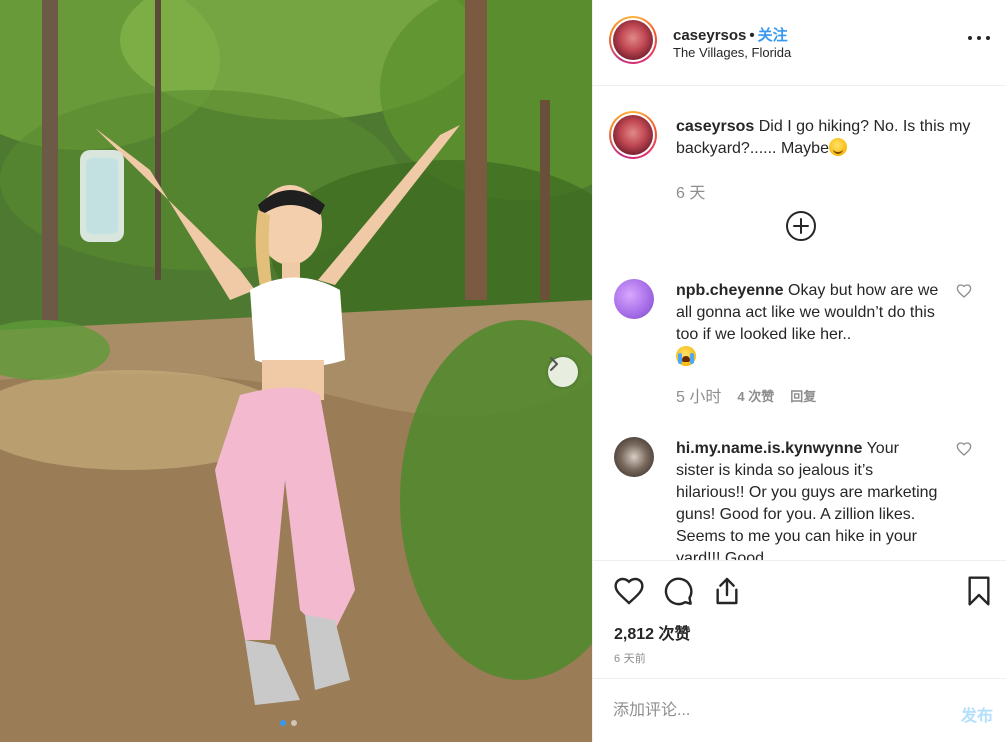 The height and width of the screenshot is (742, 1006). Describe the element at coordinates (755, 395) in the screenshot. I see `comment-likes-count: 4 次赞` at that location.